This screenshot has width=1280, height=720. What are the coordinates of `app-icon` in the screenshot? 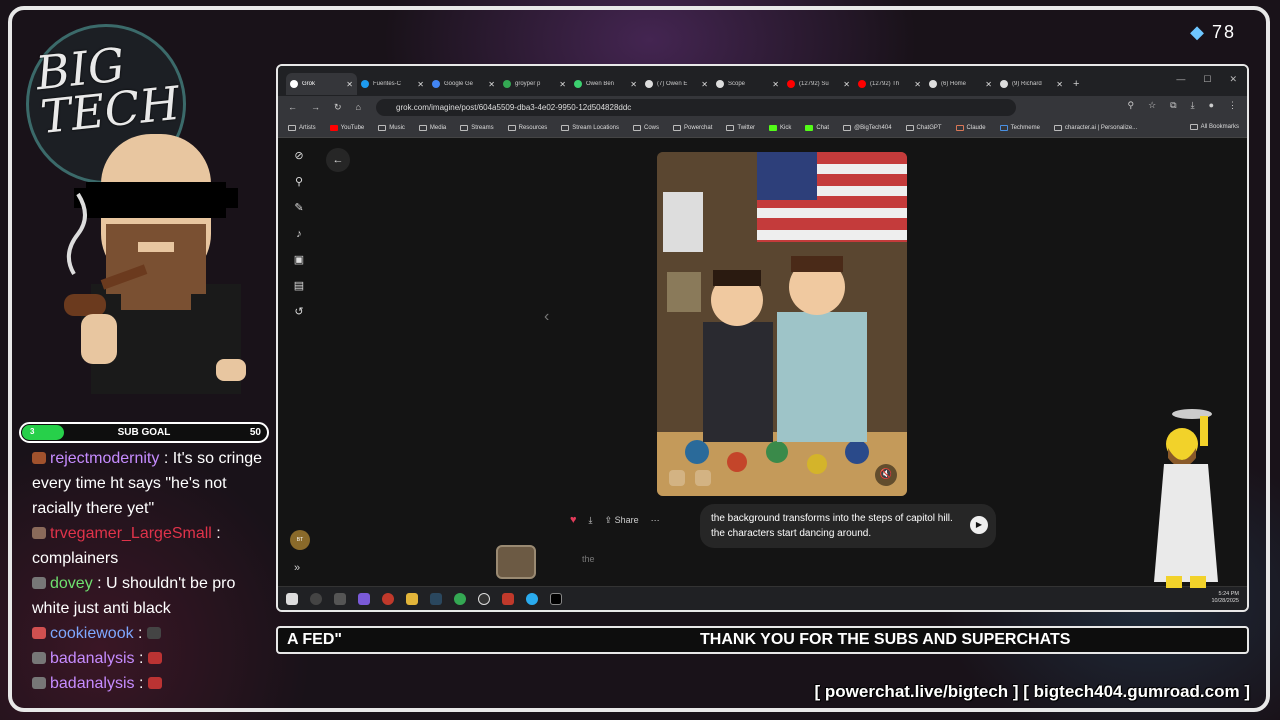 It's located at (508, 598).